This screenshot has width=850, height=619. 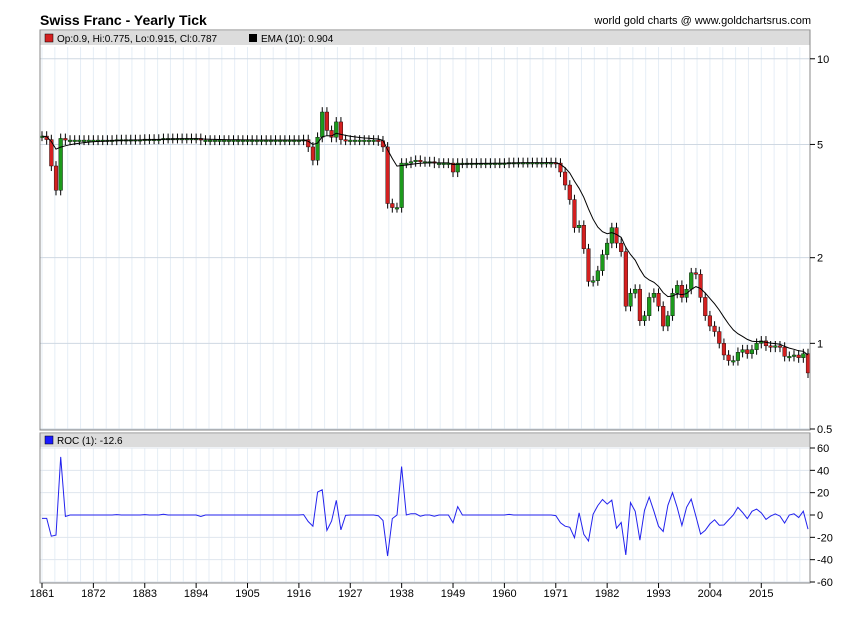 What do you see at coordinates (710, 594) in the screenshot?
I see `x-tick-label: 2004` at bounding box center [710, 594].